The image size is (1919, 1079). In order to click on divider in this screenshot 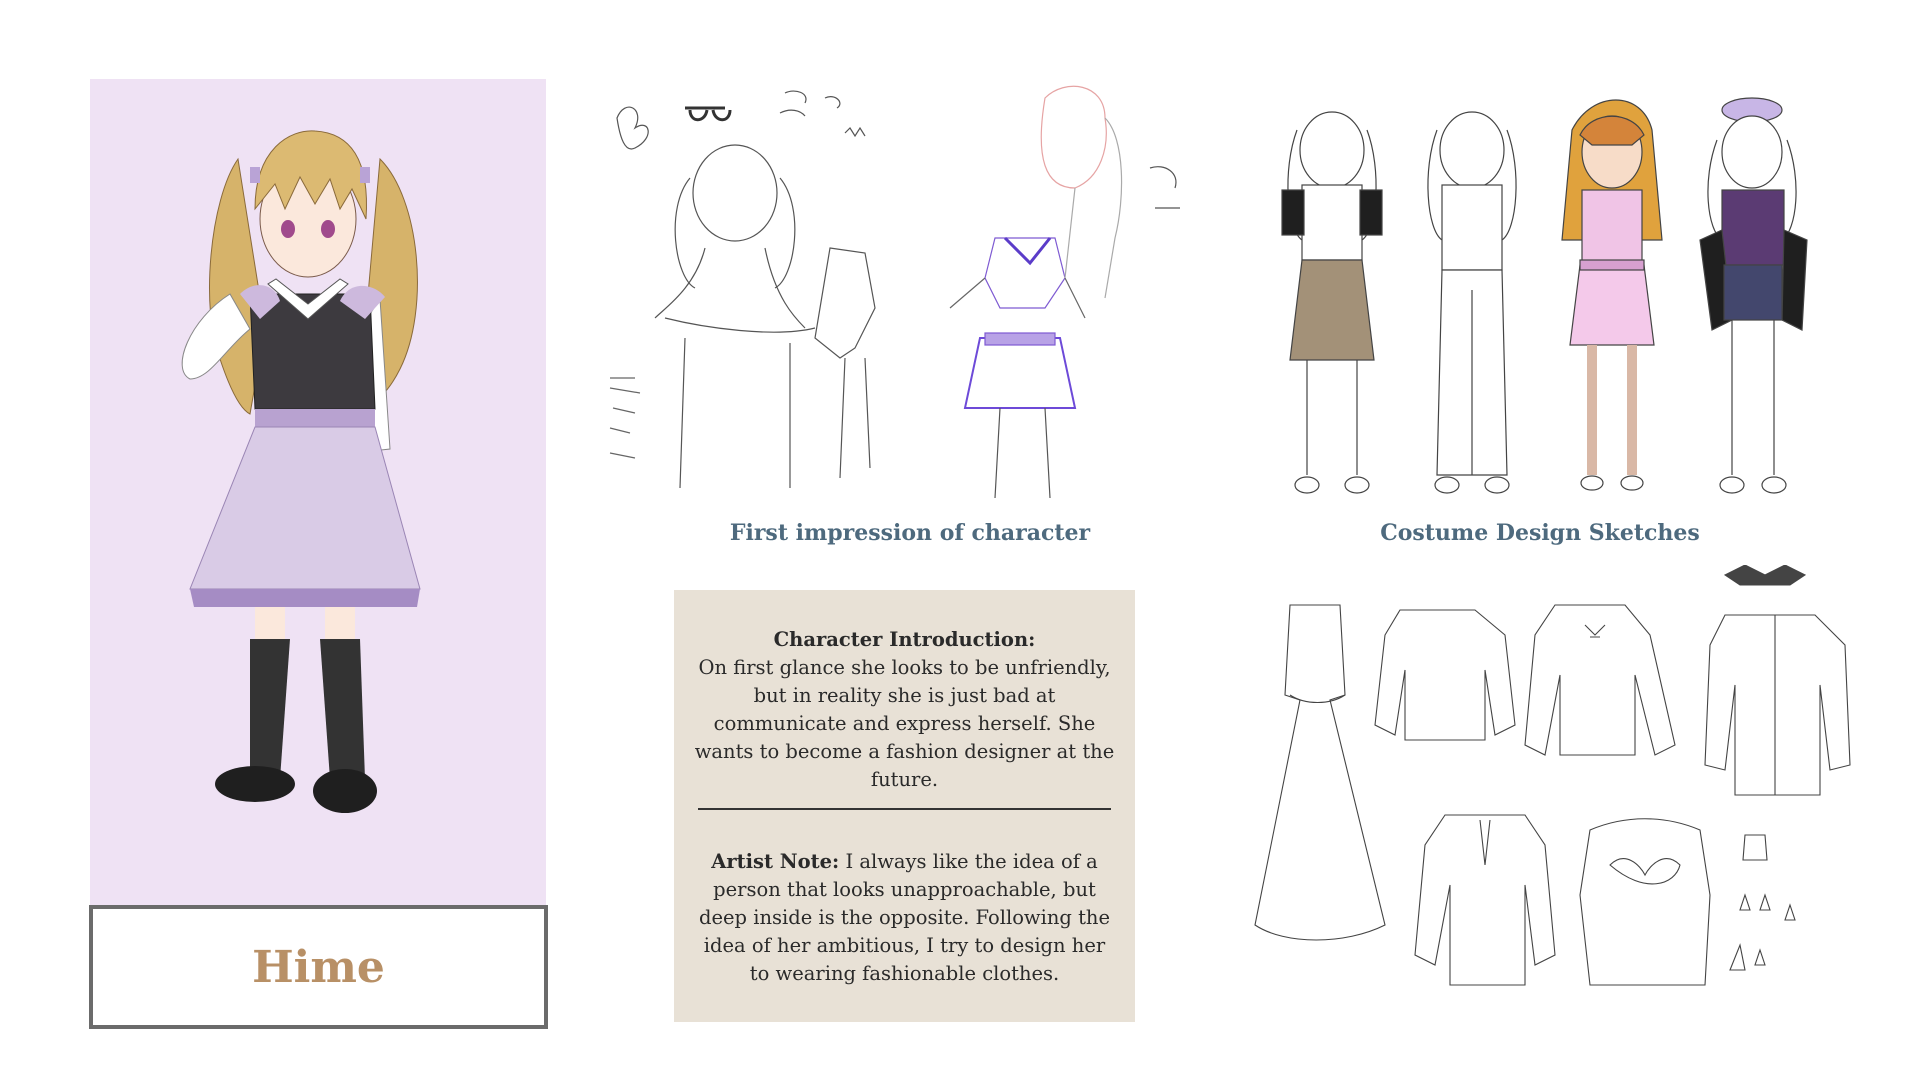, I will do `click(904, 809)`.